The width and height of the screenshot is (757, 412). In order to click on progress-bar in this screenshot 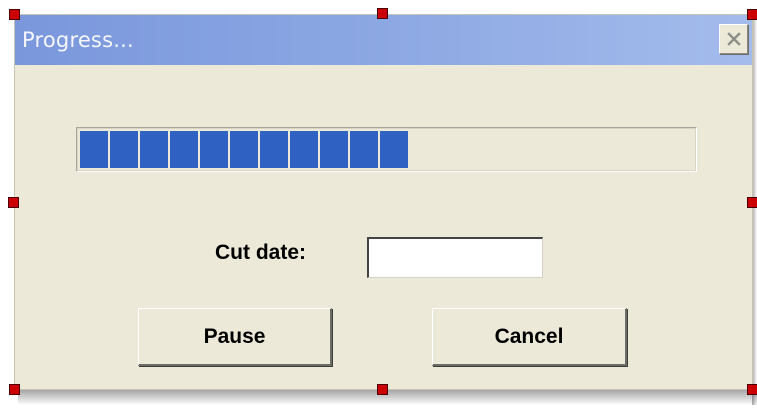, I will do `click(386, 149)`.